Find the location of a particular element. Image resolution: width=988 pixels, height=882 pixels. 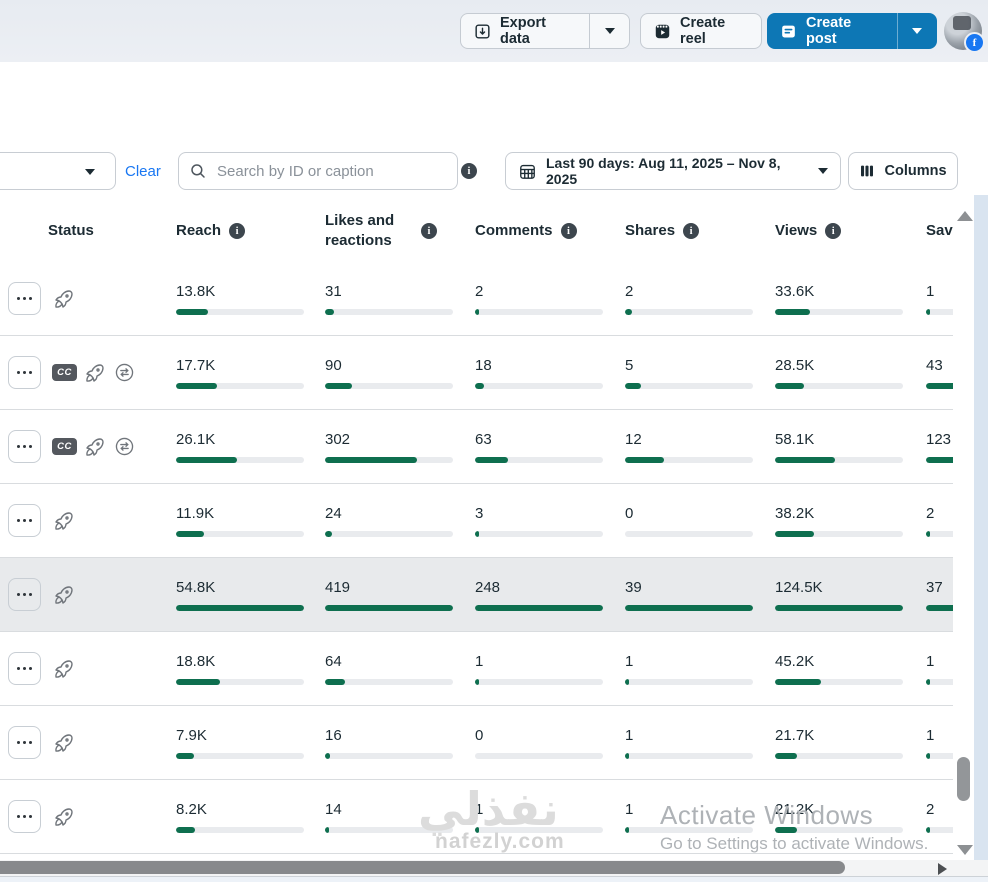

metric-cell-reach: 54.8K is located at coordinates (251, 594).